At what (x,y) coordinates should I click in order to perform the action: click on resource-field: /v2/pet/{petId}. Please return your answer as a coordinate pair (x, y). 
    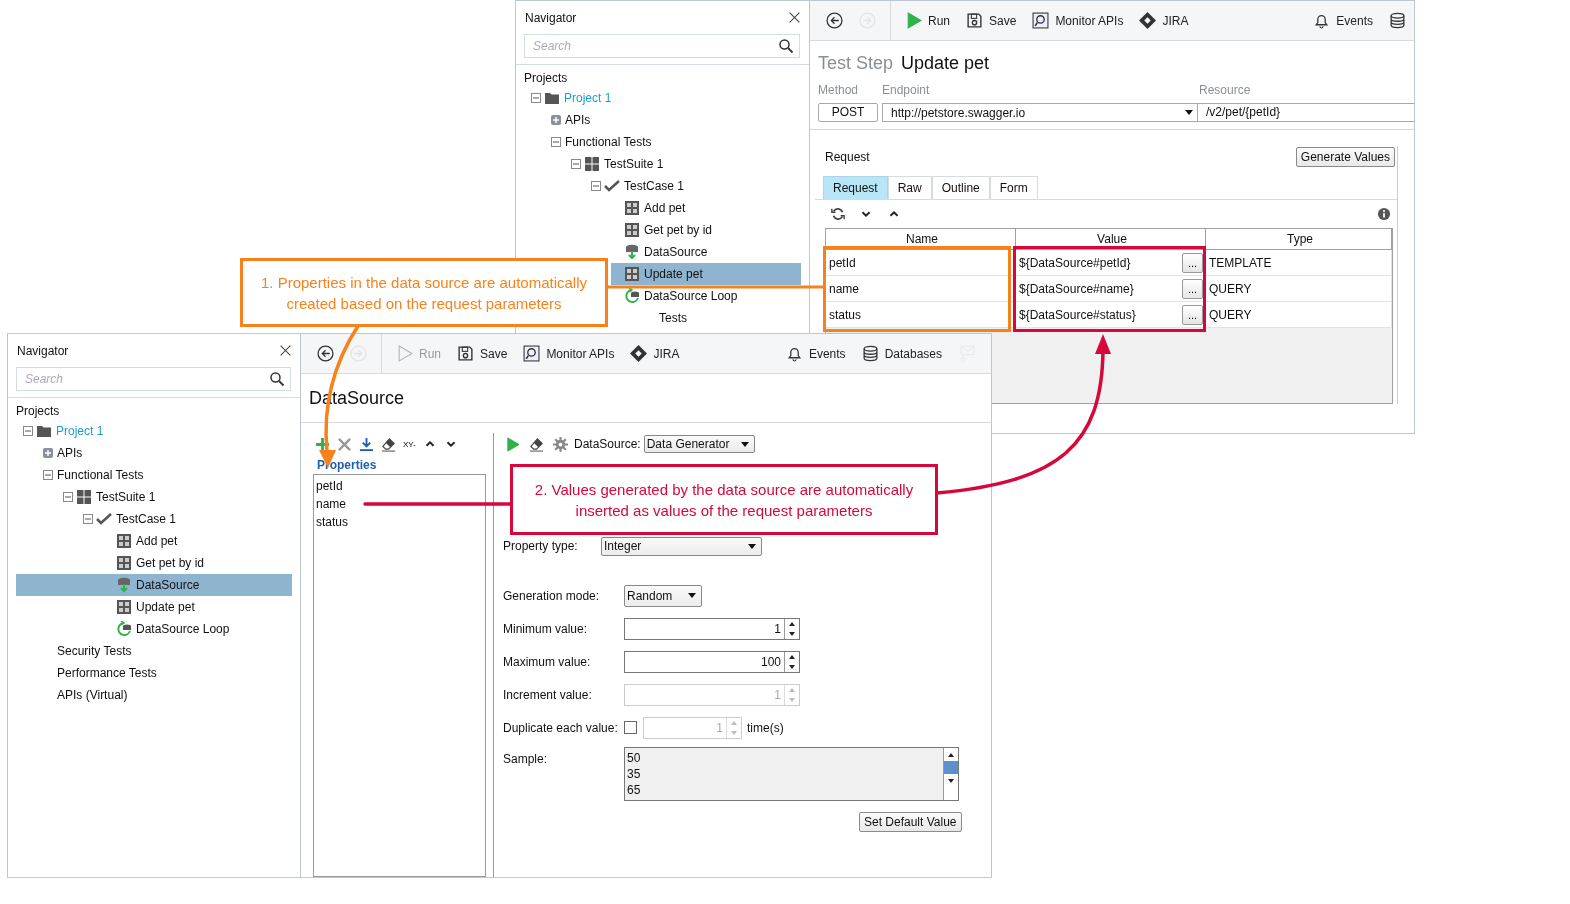
    Looking at the image, I should click on (1306, 112).